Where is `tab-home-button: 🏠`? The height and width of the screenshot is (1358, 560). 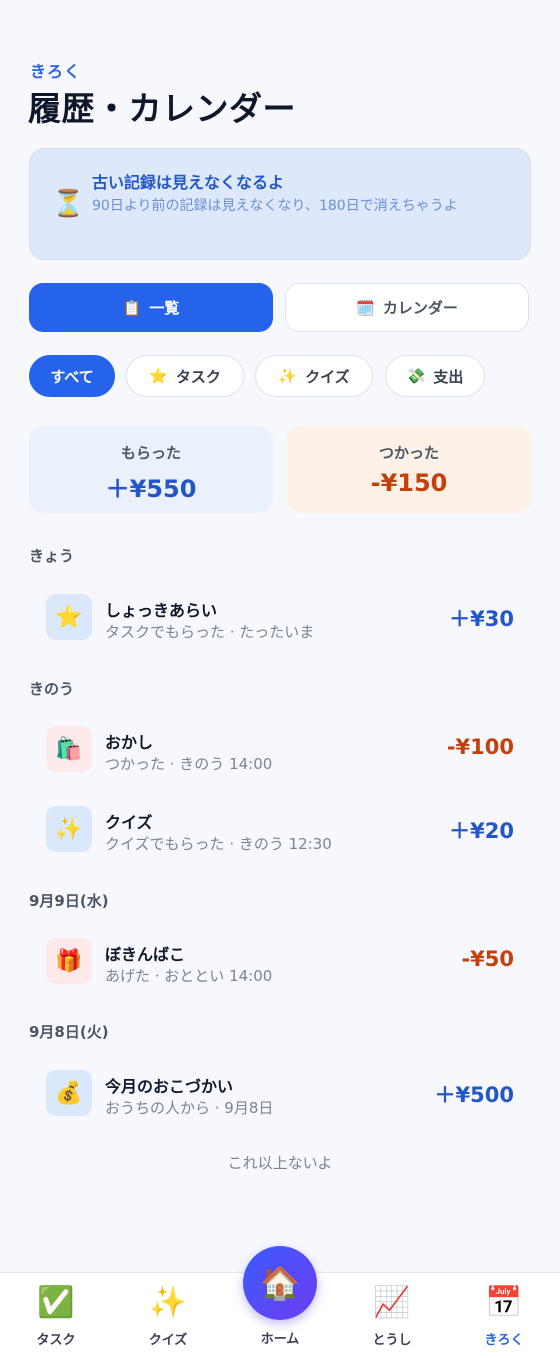 tab-home-button: 🏠 is located at coordinates (280, 1283).